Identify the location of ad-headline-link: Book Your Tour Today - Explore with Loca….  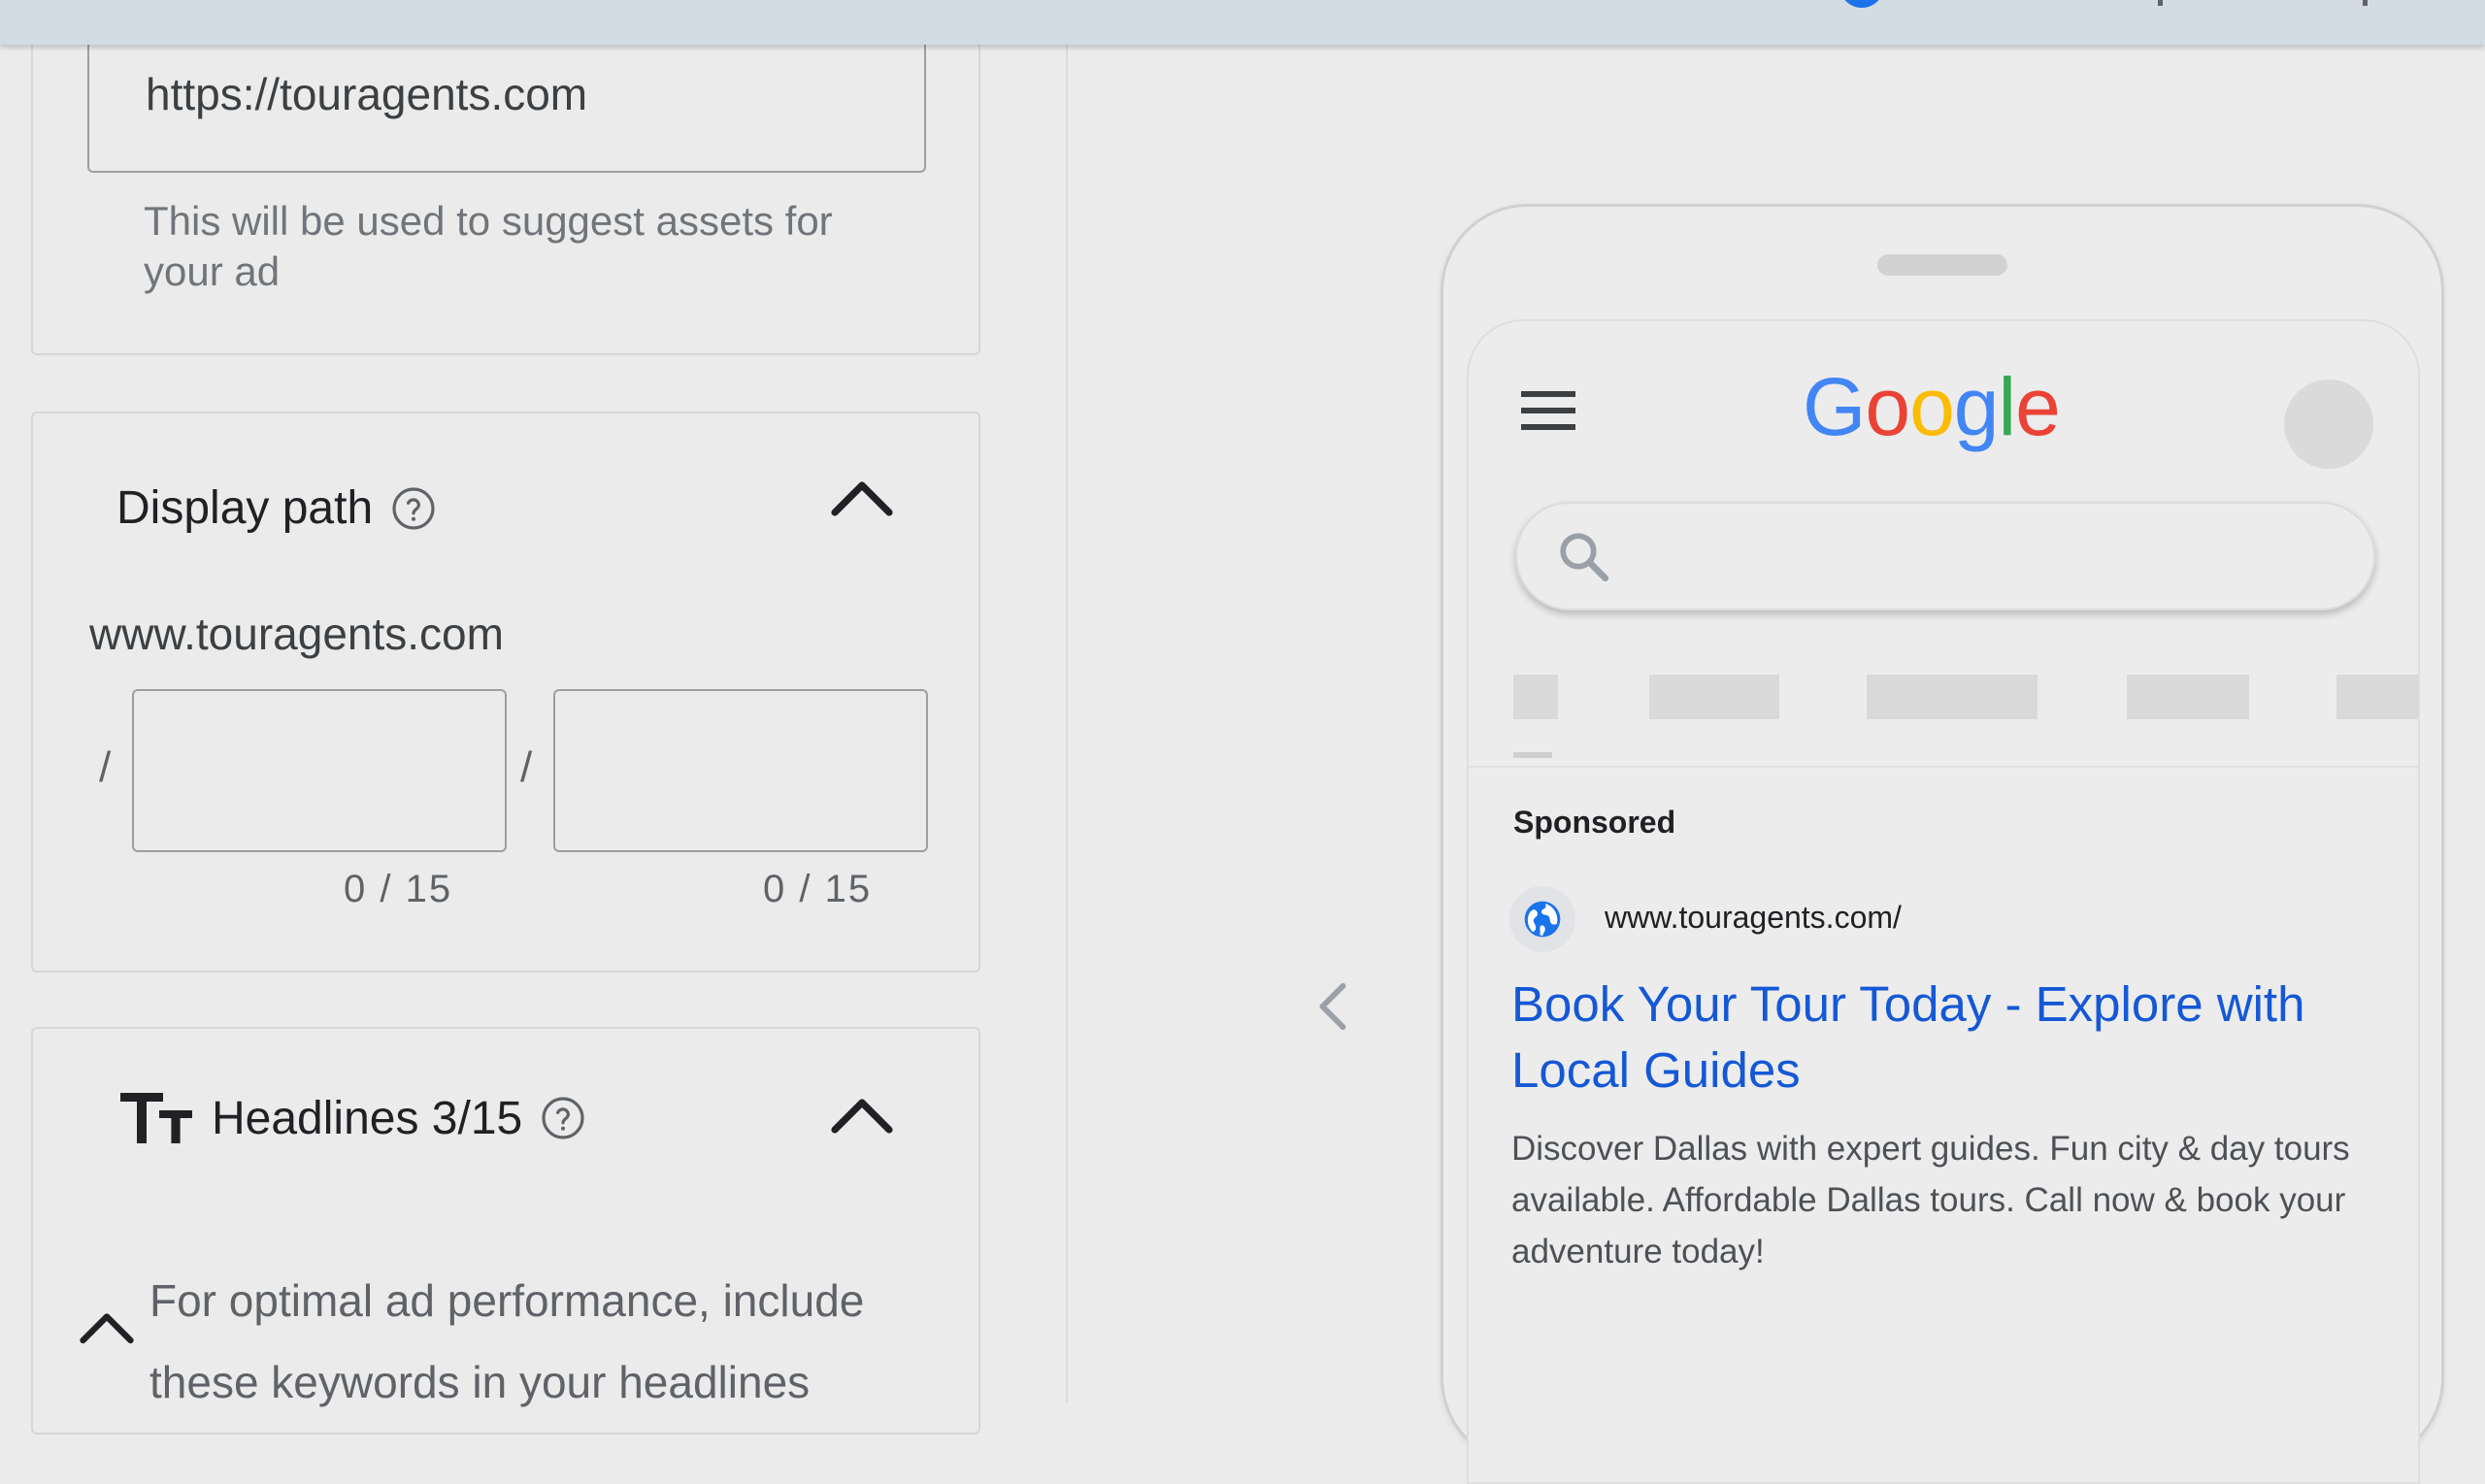
(1948, 1038).